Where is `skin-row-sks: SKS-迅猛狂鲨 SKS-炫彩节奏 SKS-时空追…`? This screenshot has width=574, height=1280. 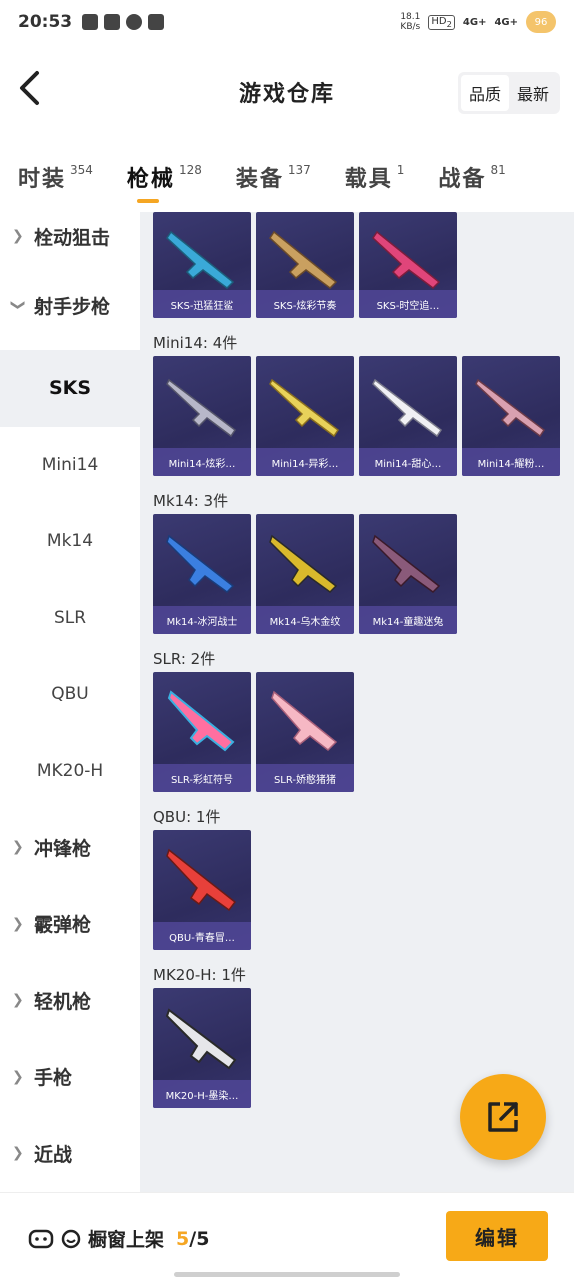 skin-row-sks: SKS-迅猛狂鲨 SKS-炫彩节奏 SKS-时空追… is located at coordinates (363, 265).